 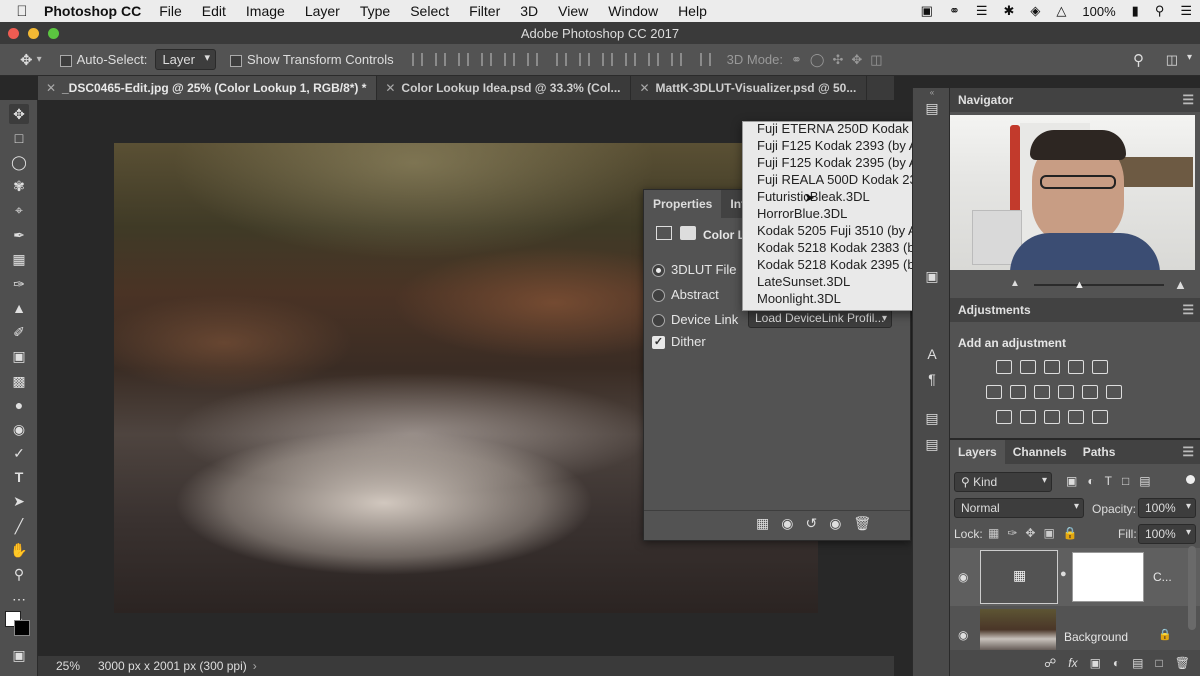 What do you see at coordinates (1050, 663) in the screenshot?
I see `link-layers-icon: ☍` at bounding box center [1050, 663].